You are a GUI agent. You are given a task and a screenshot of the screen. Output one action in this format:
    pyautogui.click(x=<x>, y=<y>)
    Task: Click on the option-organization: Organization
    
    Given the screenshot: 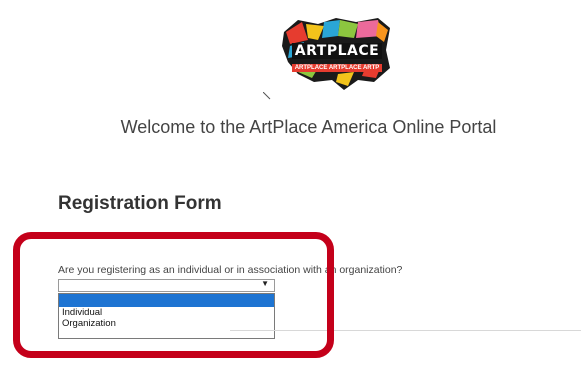 What is the action you would take?
    pyautogui.click(x=166, y=323)
    